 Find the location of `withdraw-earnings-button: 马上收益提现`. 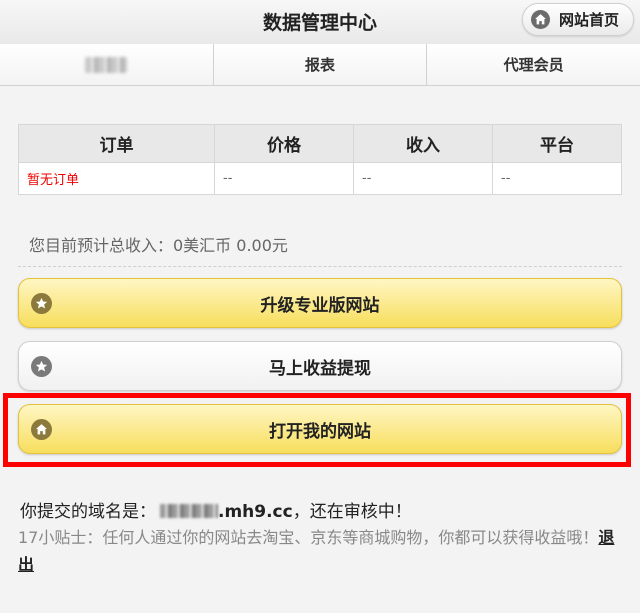

withdraw-earnings-button: 马上收益提现 is located at coordinates (320, 366).